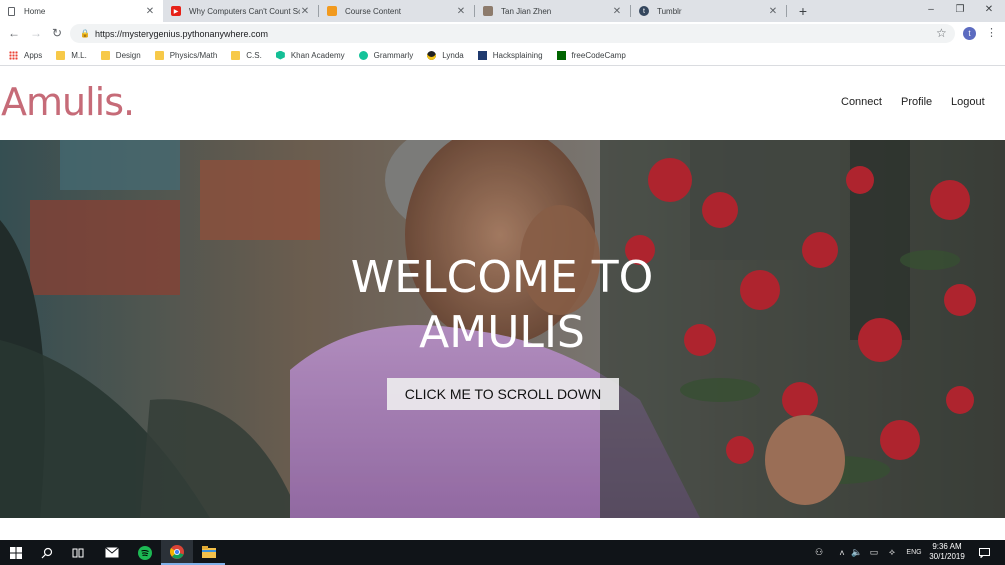  I want to click on bookmark-khan-academy: Khan Academy, so click(310, 55).